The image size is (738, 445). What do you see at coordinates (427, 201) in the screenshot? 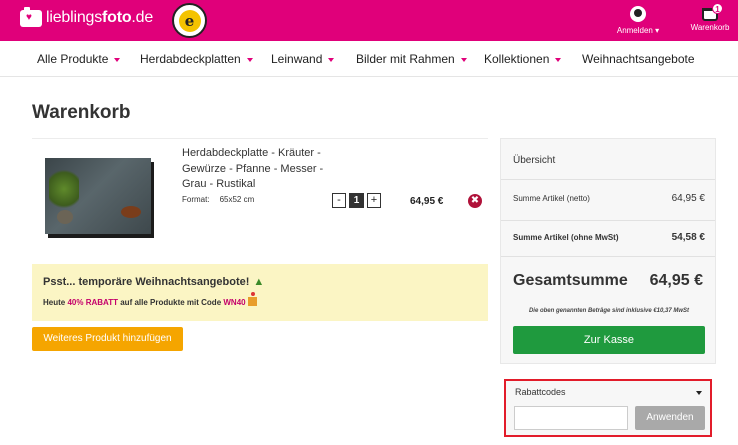
I see `item-price: 64,95 €` at bounding box center [427, 201].